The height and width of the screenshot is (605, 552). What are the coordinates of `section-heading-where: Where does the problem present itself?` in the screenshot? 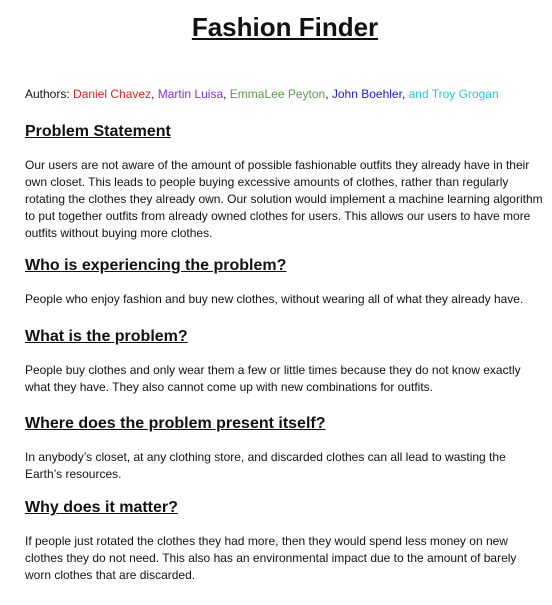 It's located at (175, 423).